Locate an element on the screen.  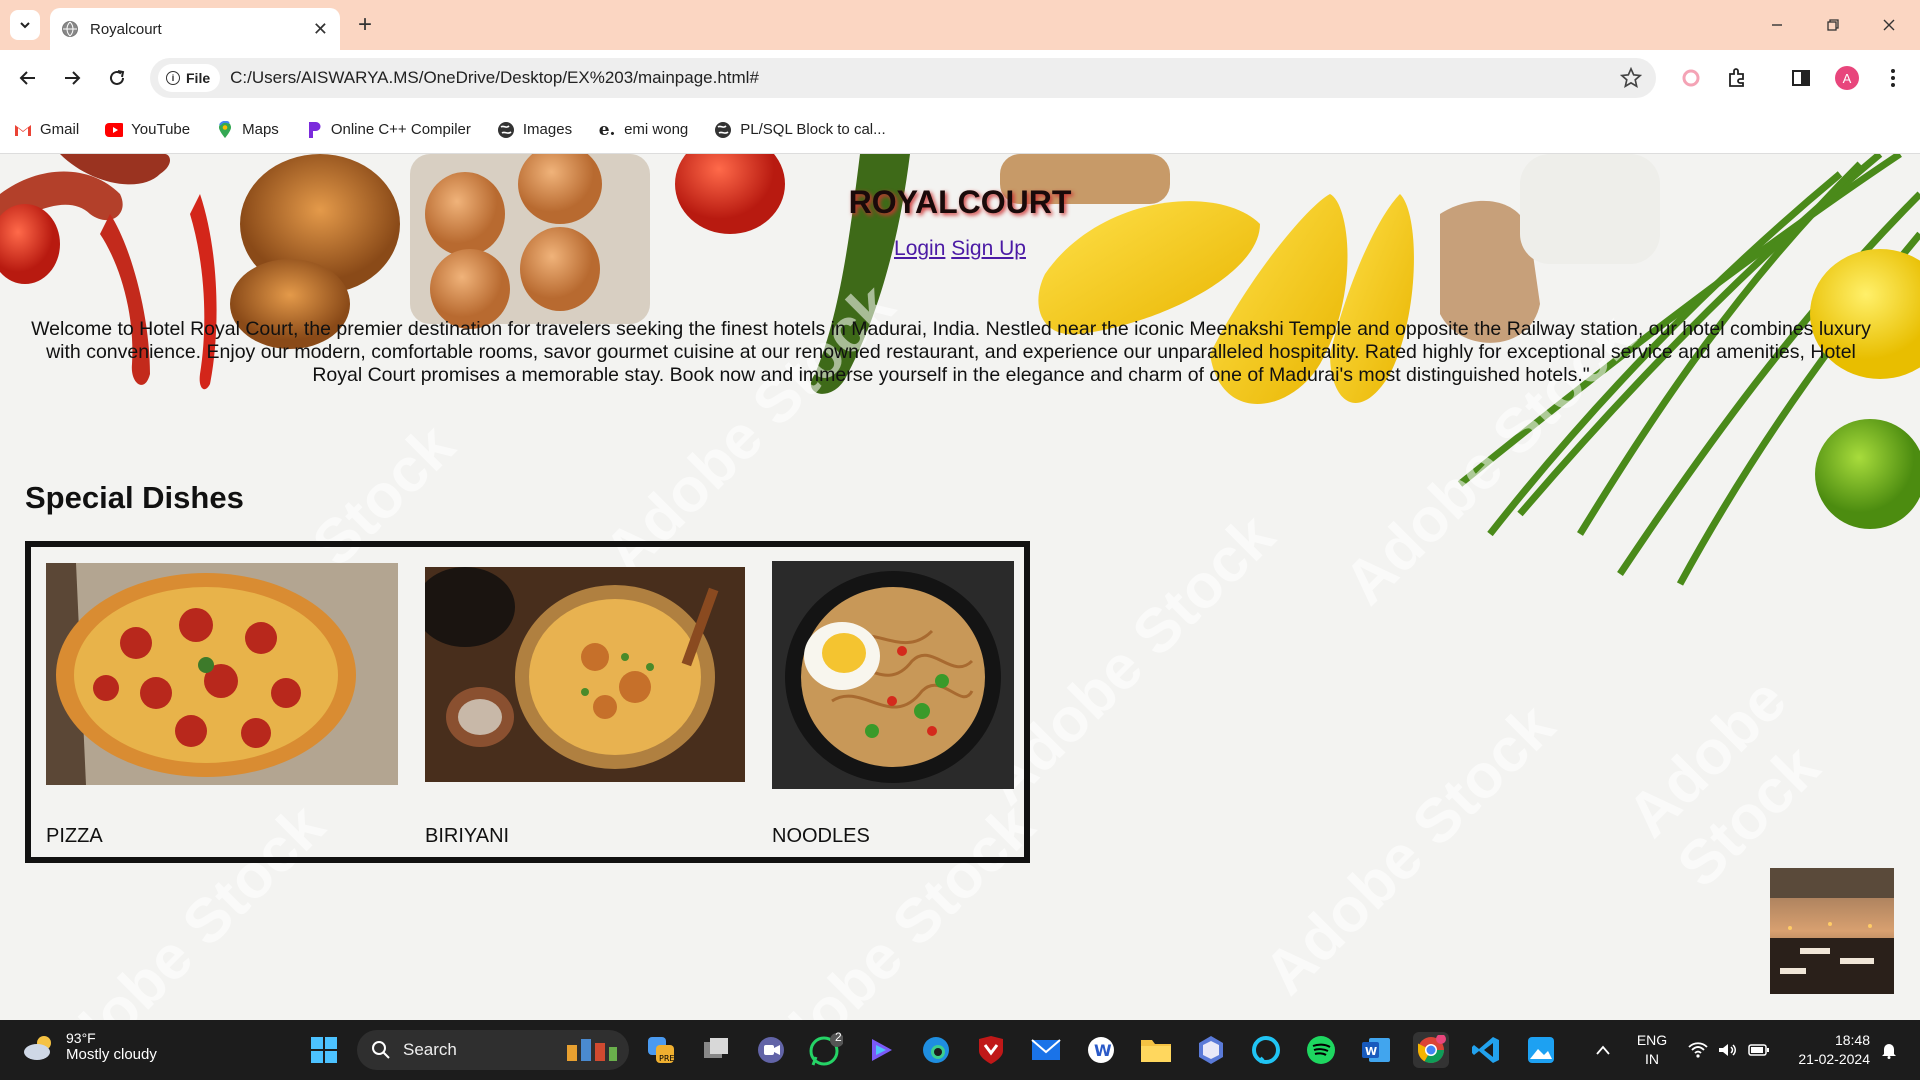
word-icon: W is located at coordinates (1376, 1050).